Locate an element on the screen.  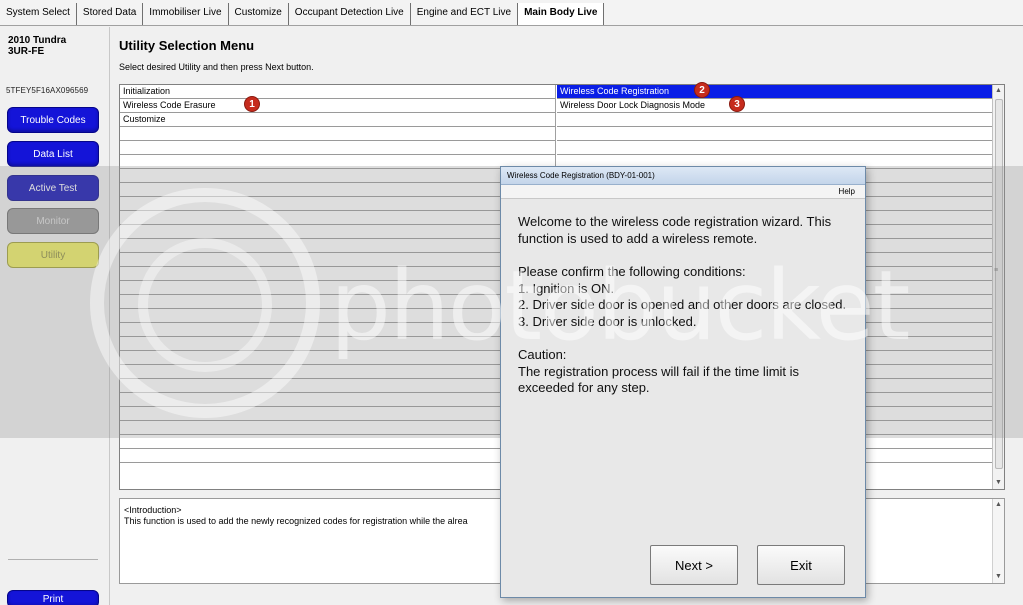
tab-stored-data: Stored Data is located at coordinates (110, 14).